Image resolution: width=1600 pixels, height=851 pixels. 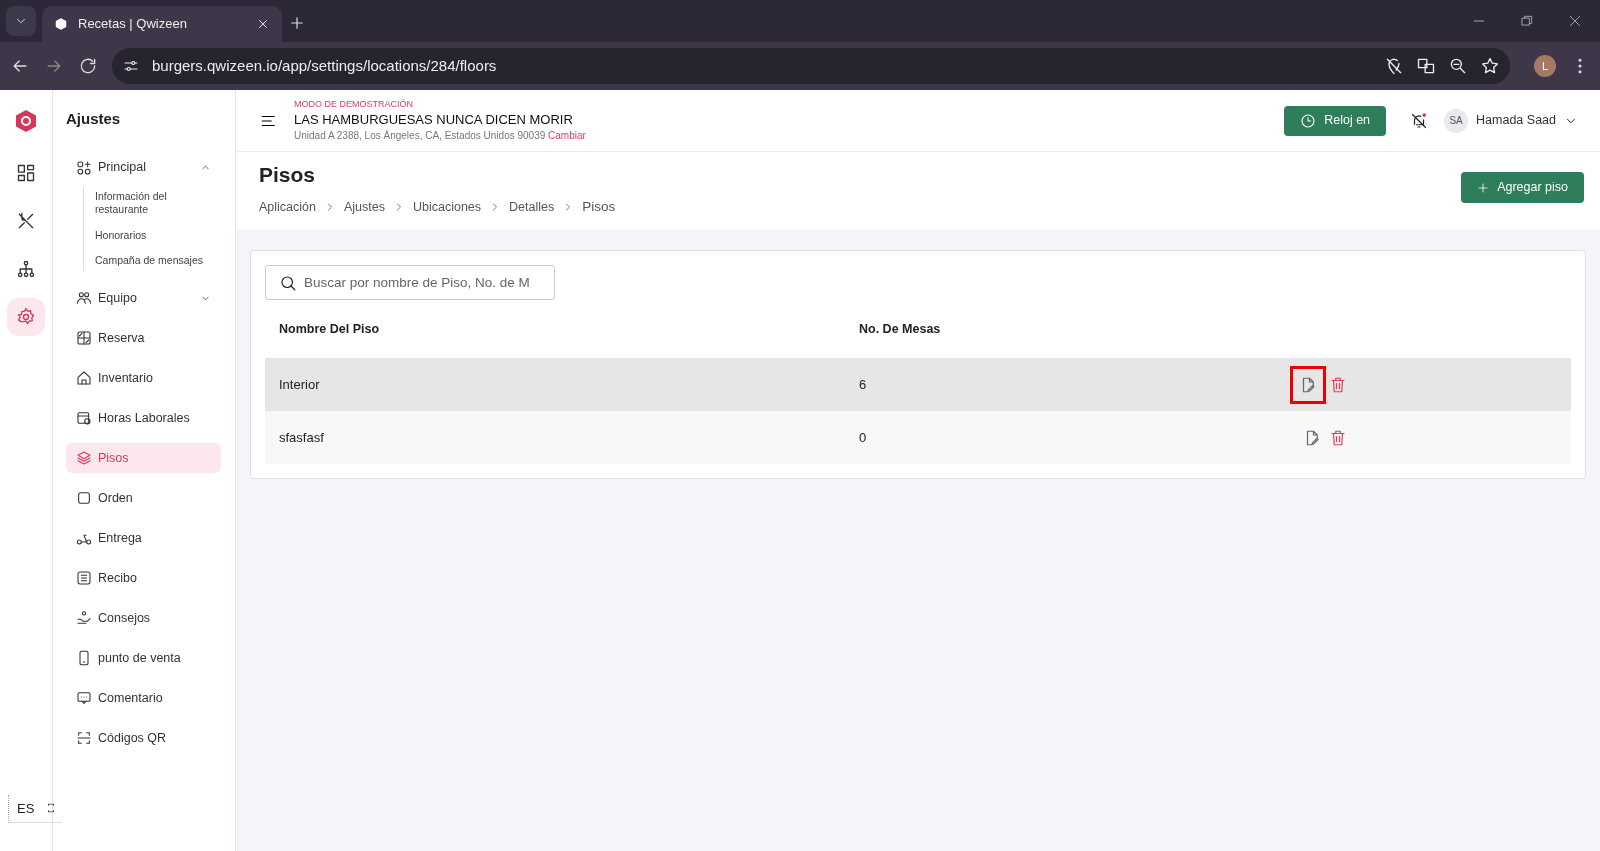 I want to click on user-avatar: SA, so click(x=1456, y=120).